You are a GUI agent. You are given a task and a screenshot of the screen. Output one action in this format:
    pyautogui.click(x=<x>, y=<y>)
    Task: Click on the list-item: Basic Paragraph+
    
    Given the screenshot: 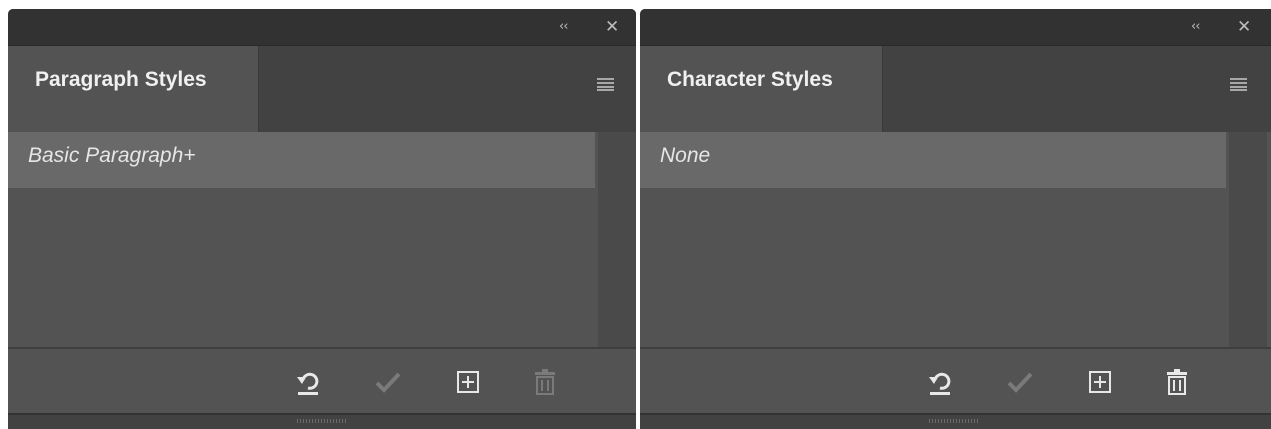 What is the action you would take?
    pyautogui.click(x=301, y=160)
    